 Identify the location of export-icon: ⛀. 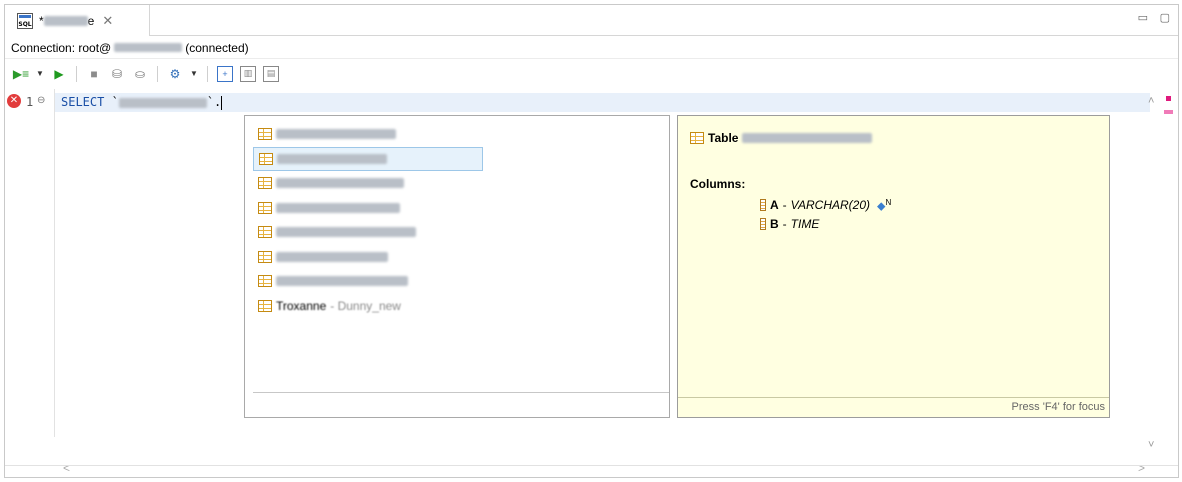
(140, 74).